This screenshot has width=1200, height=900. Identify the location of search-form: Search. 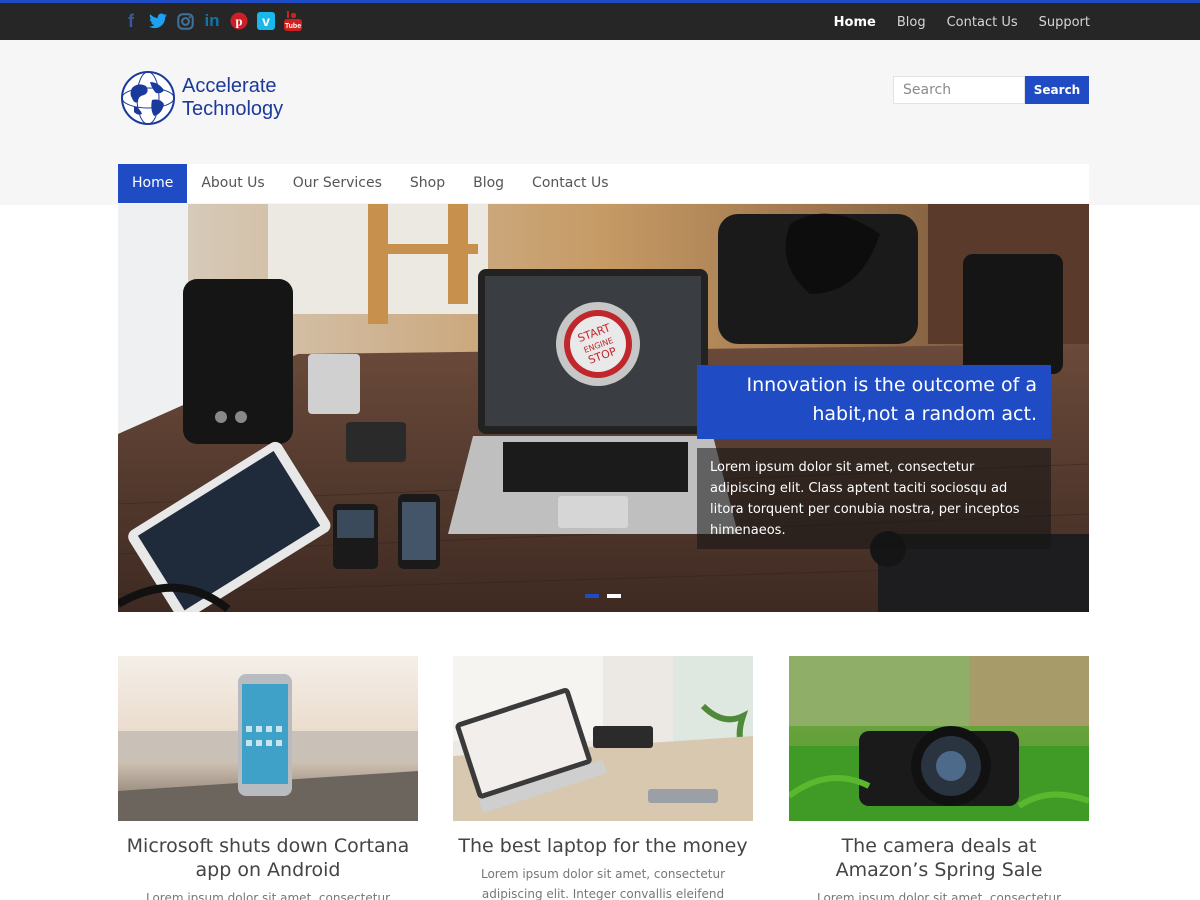
(991, 90).